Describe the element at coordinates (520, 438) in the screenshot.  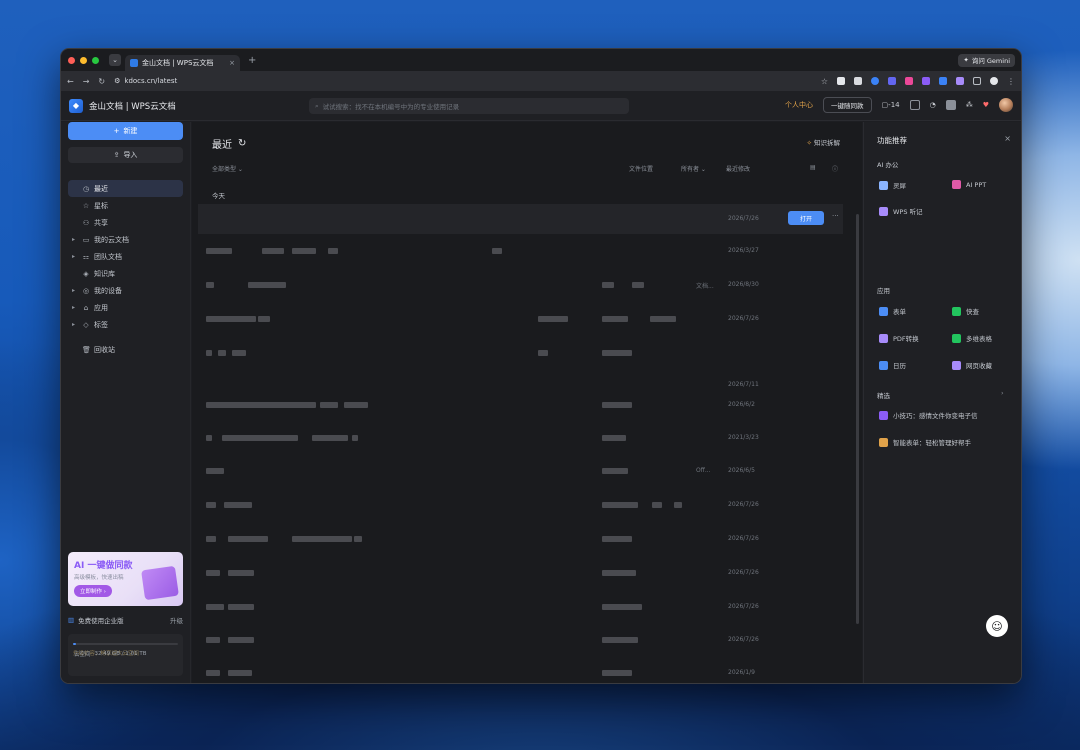
I see `file-row: 2021/3/23` at that location.